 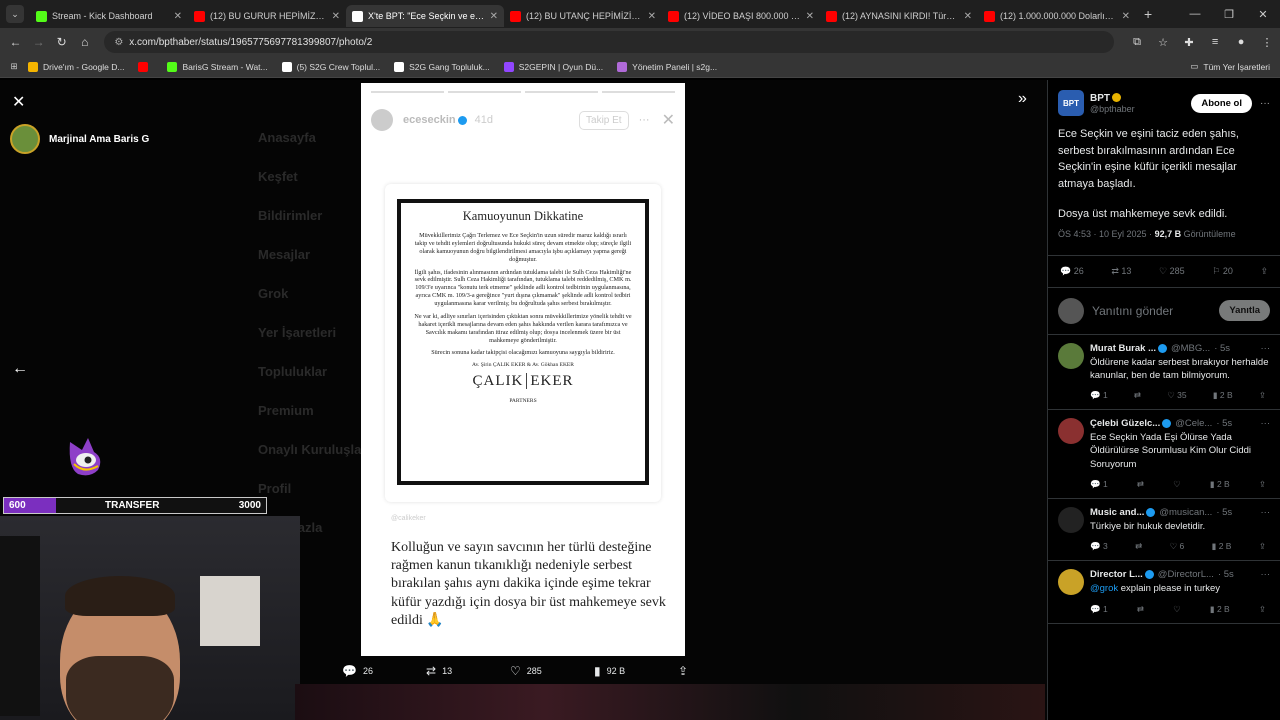 I want to click on reply-input: Yanıtını gönder, so click(x=1132, y=311).